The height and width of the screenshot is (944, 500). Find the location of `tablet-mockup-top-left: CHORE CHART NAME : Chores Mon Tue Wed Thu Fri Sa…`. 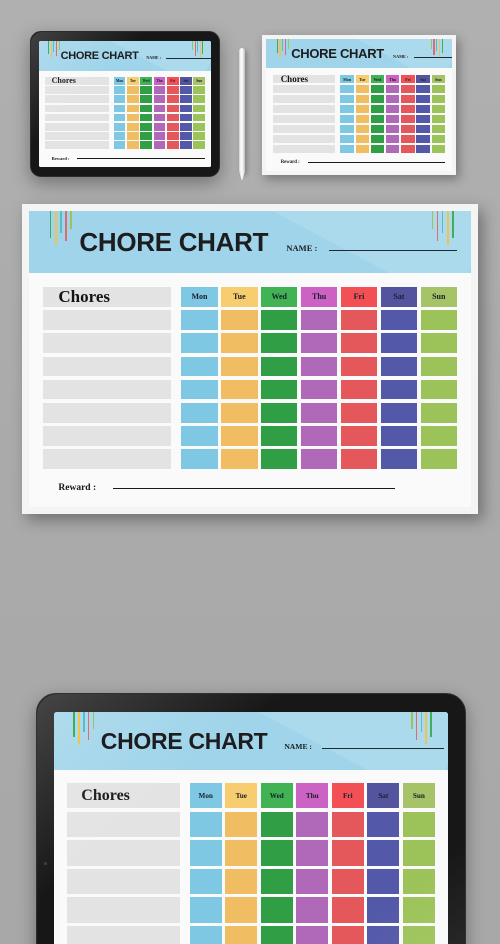

tablet-mockup-top-left: CHORE CHART NAME : Chores Mon Tue Wed Thu Fri Sa… is located at coordinates (125, 104).